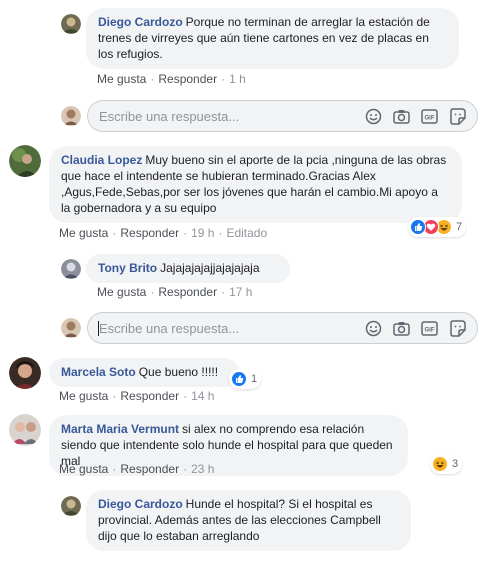 The image size is (490, 572). I want to click on comment-actions: Me gusta · Responder · 23 h, so click(136, 469).